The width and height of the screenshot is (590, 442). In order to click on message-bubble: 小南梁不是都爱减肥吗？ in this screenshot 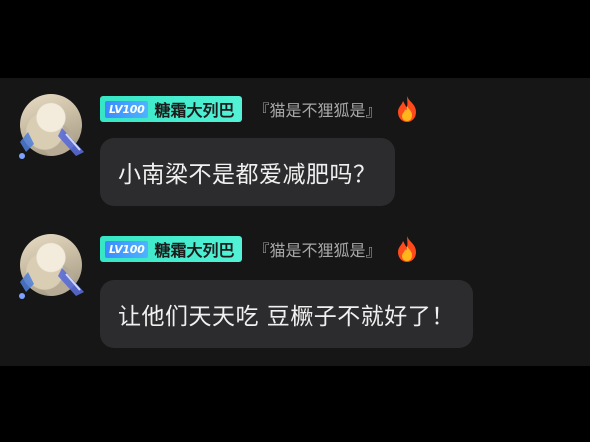, I will do `click(247, 172)`.